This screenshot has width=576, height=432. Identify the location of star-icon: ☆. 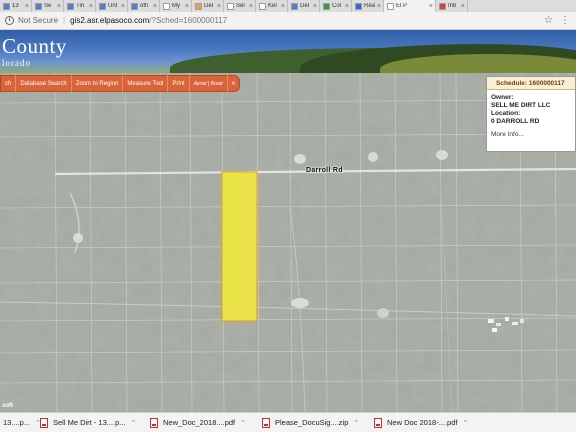
(548, 20).